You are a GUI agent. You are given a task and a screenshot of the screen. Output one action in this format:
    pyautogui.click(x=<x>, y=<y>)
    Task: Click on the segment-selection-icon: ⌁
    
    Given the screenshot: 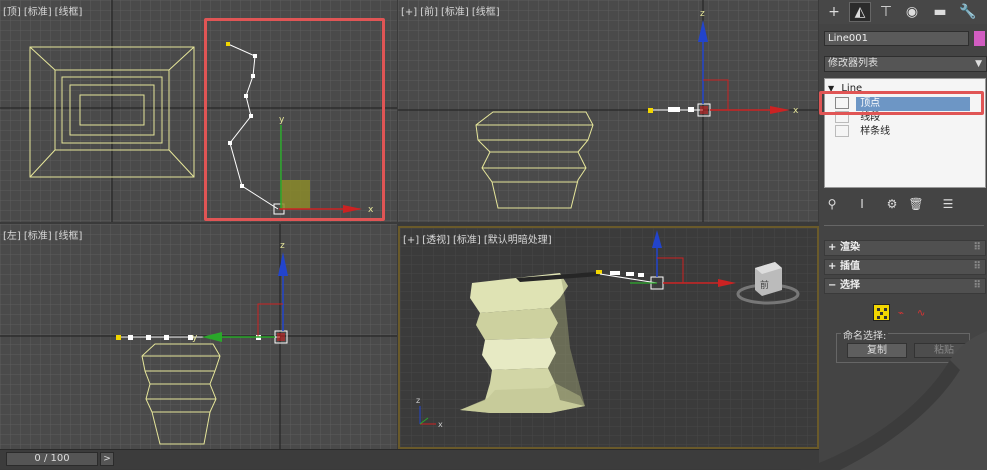 What is the action you would take?
    pyautogui.click(x=901, y=313)
    